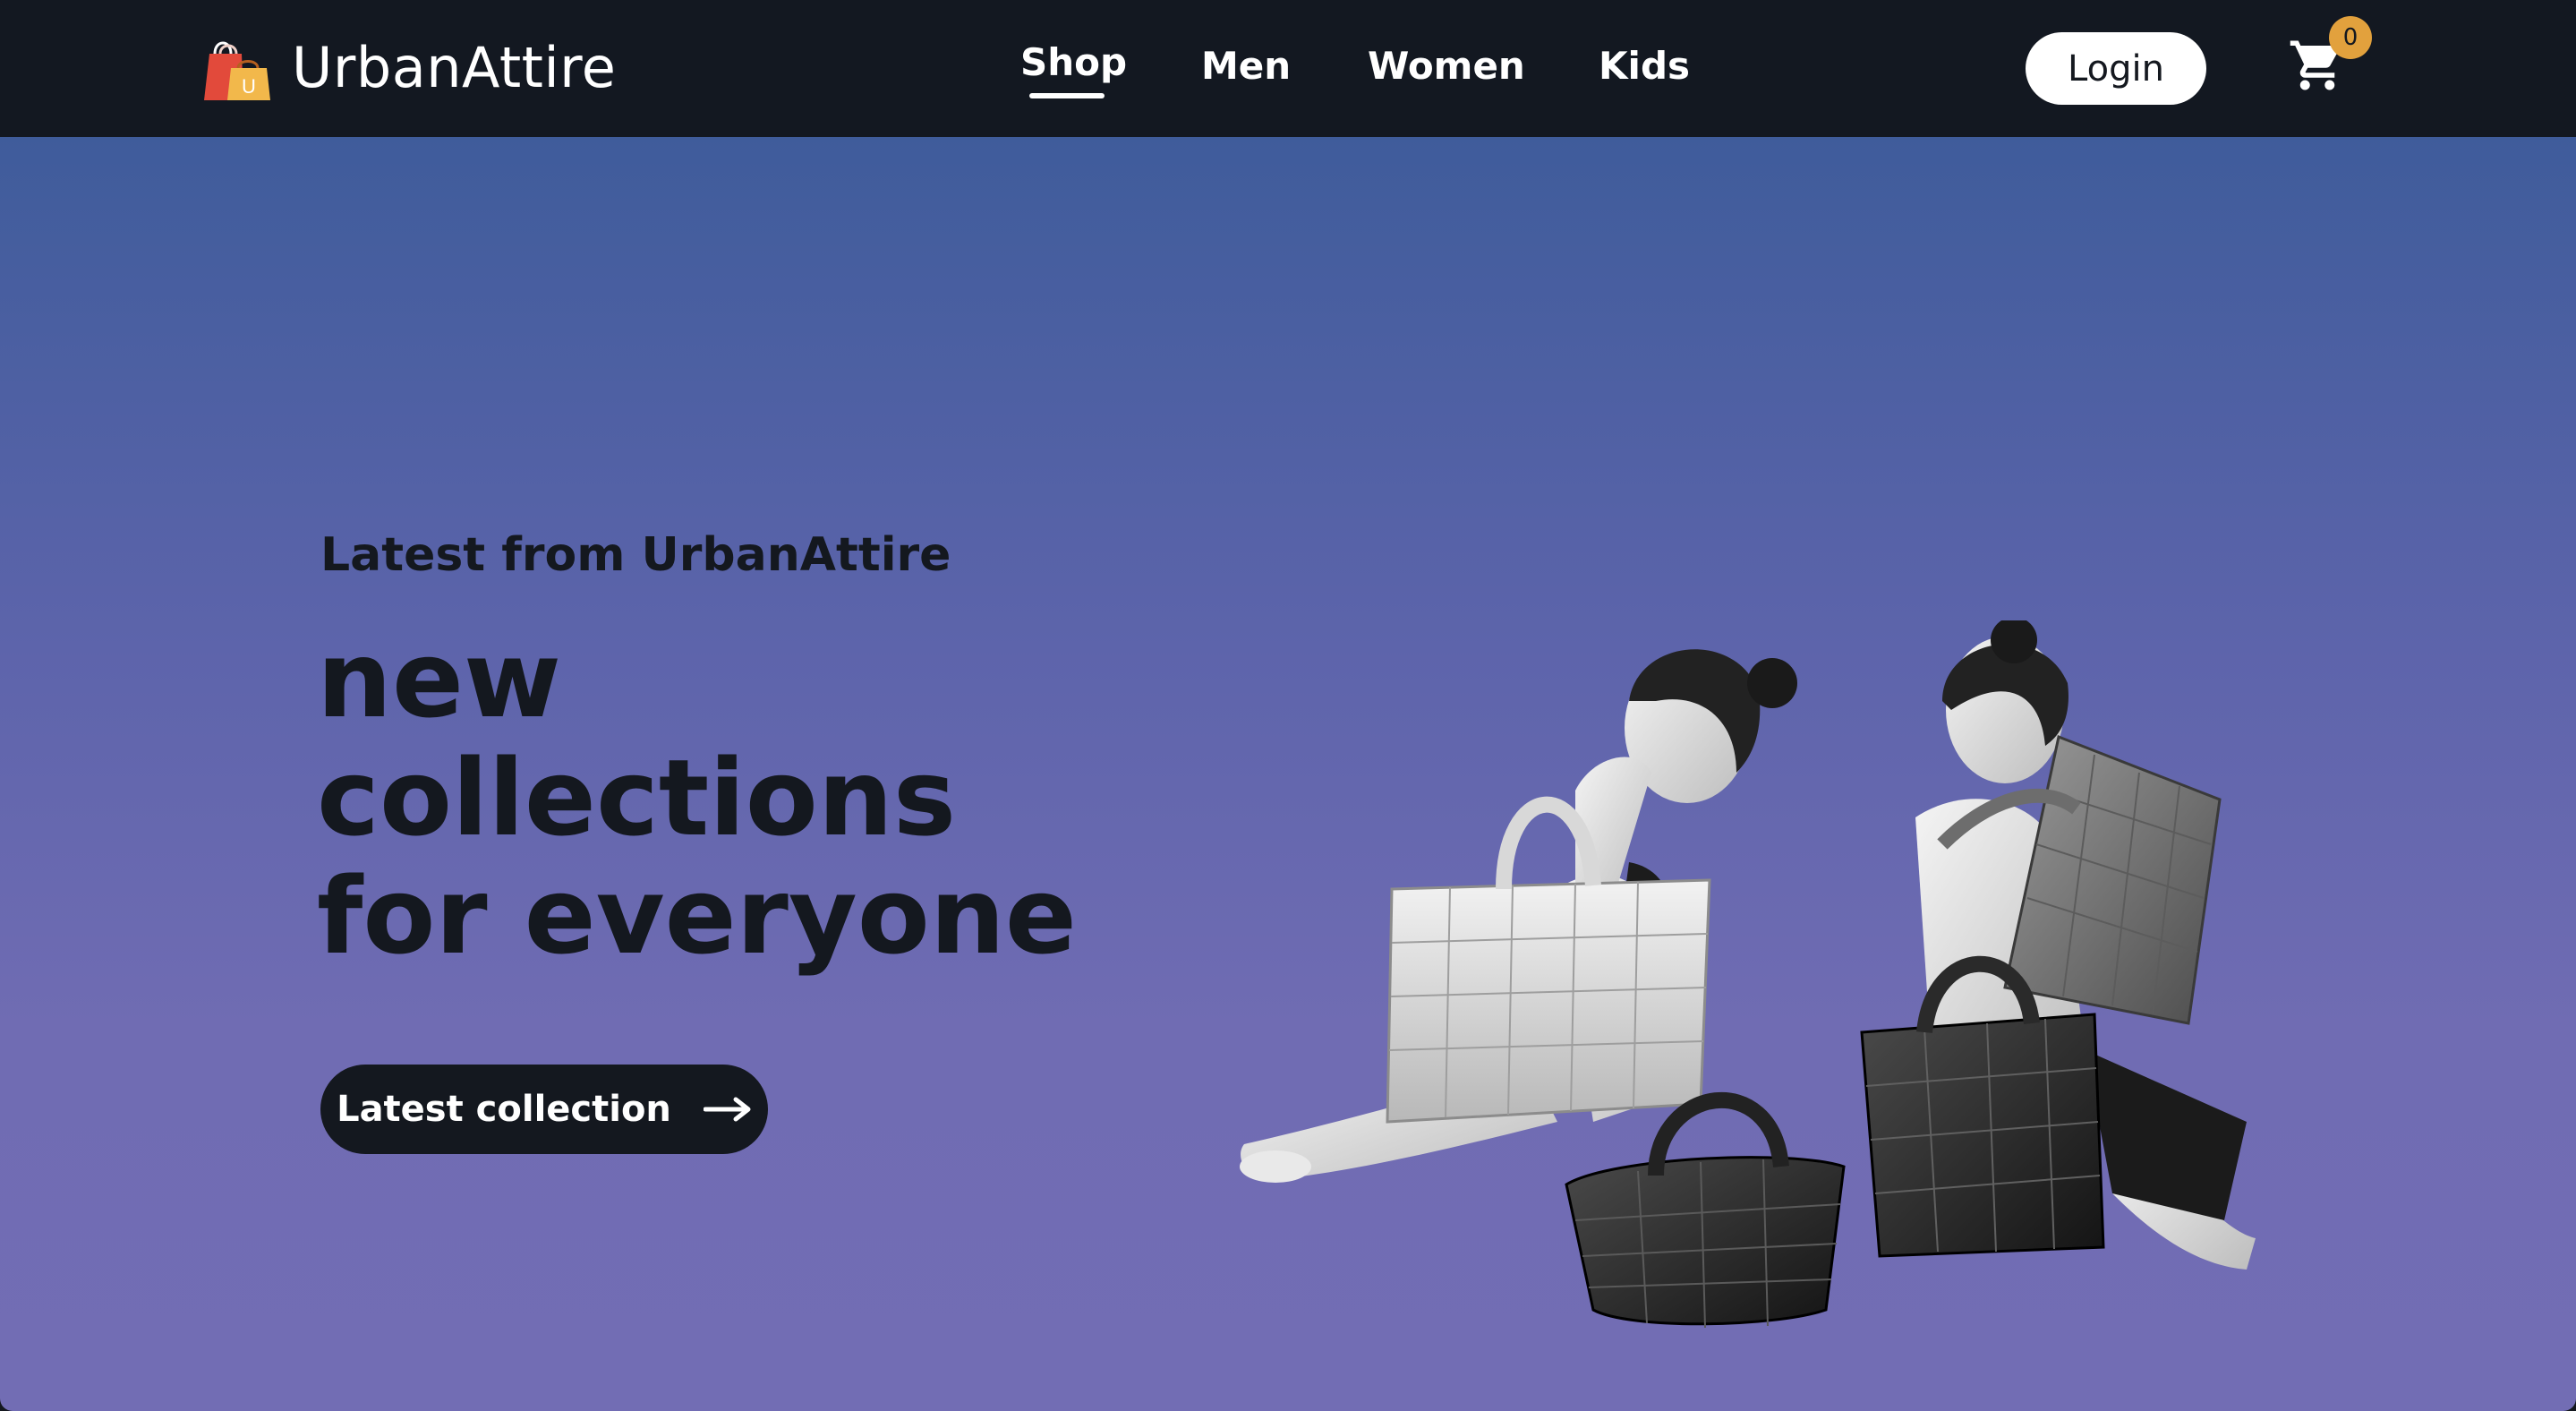  I want to click on nav-link-women: Women, so click(1446, 66).